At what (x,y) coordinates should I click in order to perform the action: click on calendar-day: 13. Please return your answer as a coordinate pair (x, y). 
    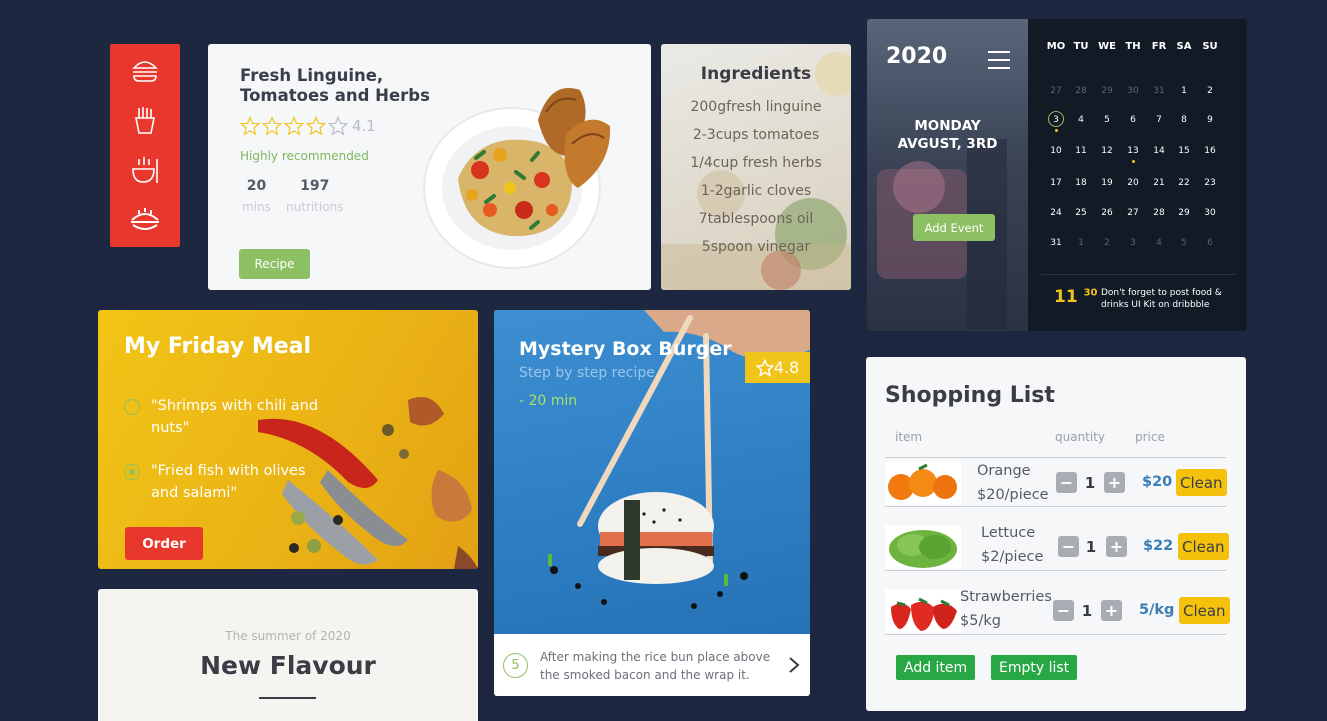
    Looking at the image, I should click on (1133, 151).